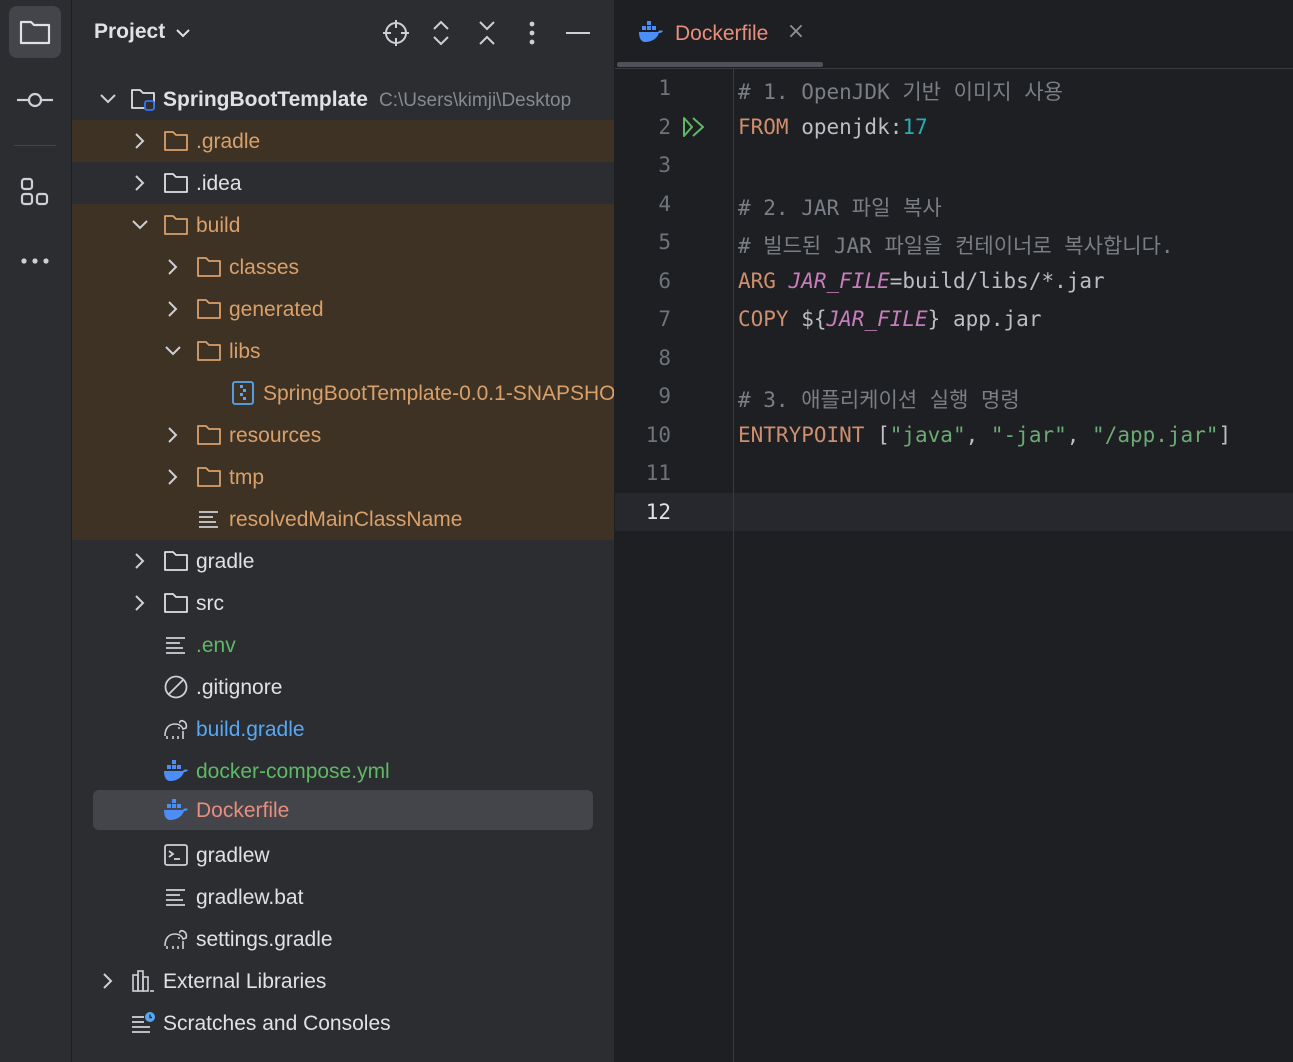 The image size is (1293, 1062). What do you see at coordinates (343, 141) in the screenshot?
I see `tree-row-dot-gradle: .gradle` at bounding box center [343, 141].